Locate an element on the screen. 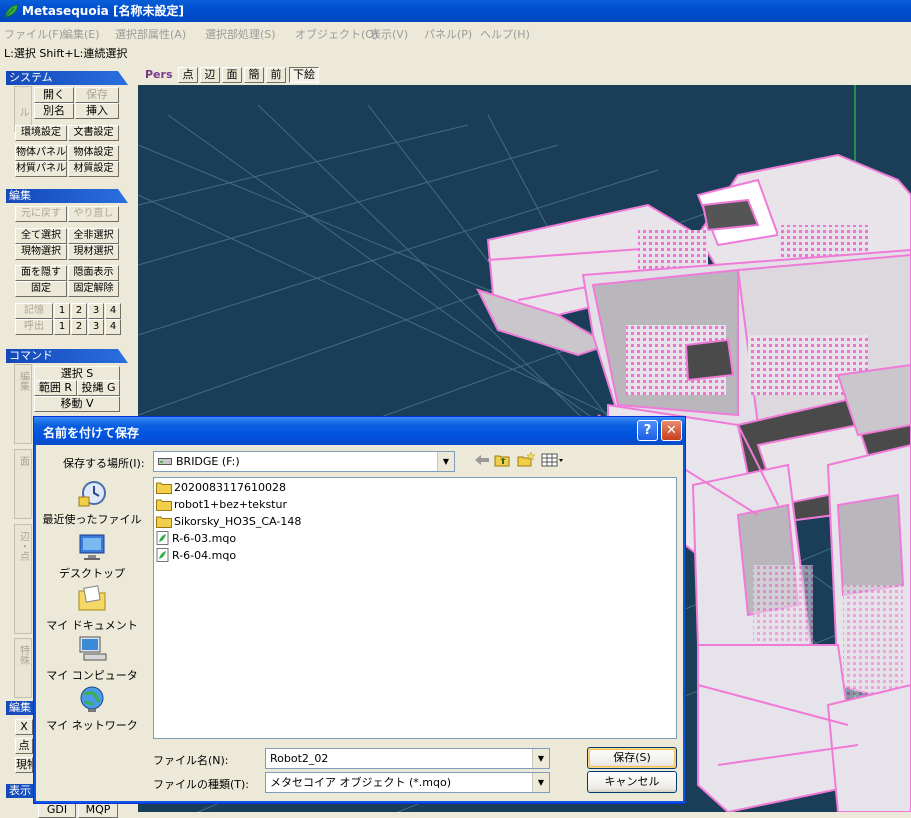 The image size is (911, 818). range-tool-button: 範囲 R is located at coordinates (55, 388).